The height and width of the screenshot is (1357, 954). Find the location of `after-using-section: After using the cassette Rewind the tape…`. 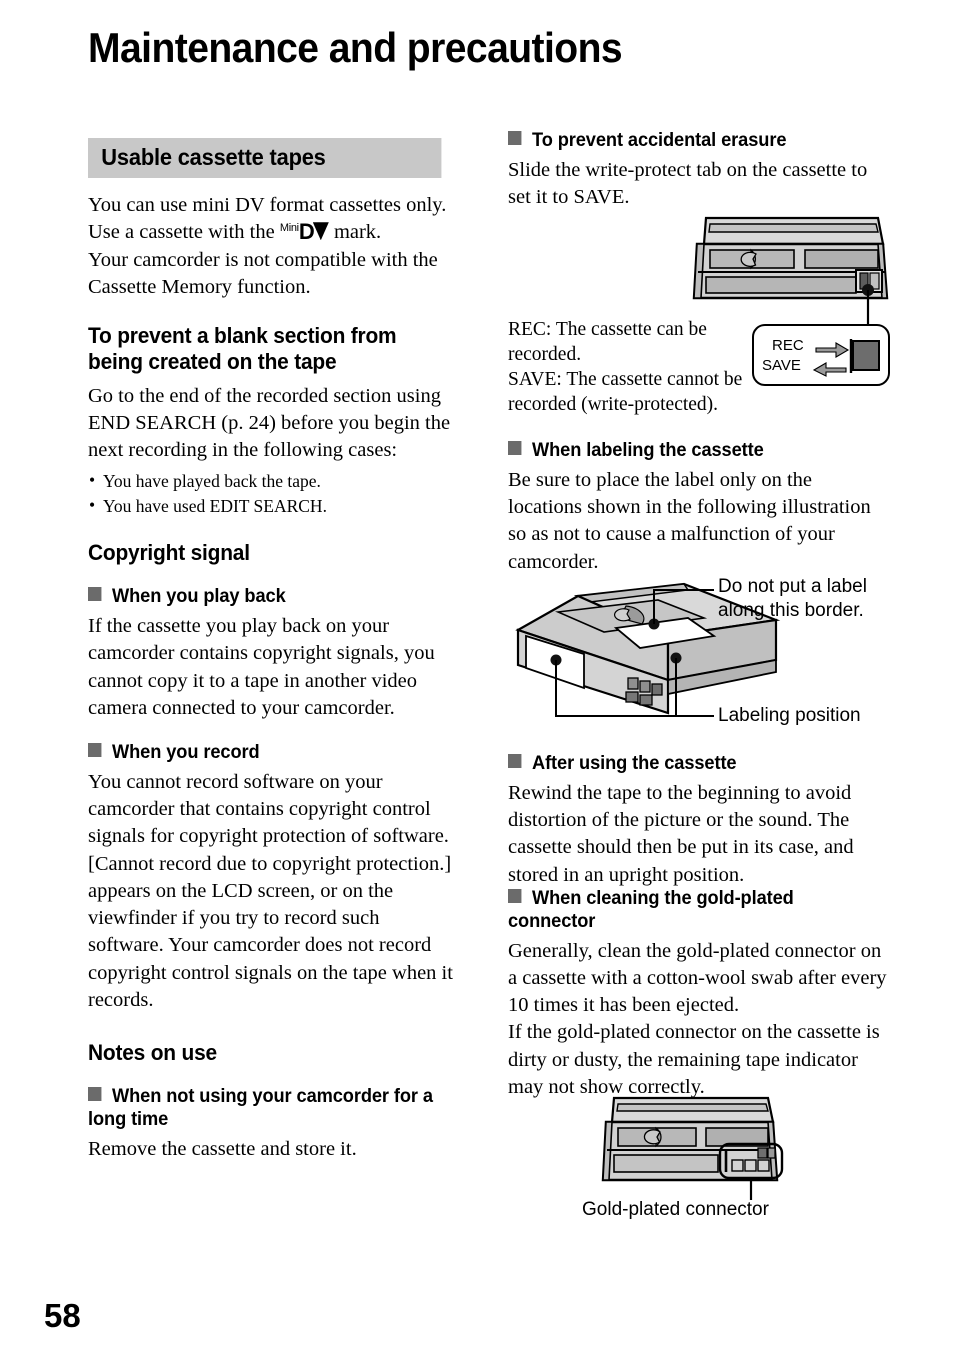

after-using-section: After using the cassette Rewind the tape… is located at coordinates (699, 821).